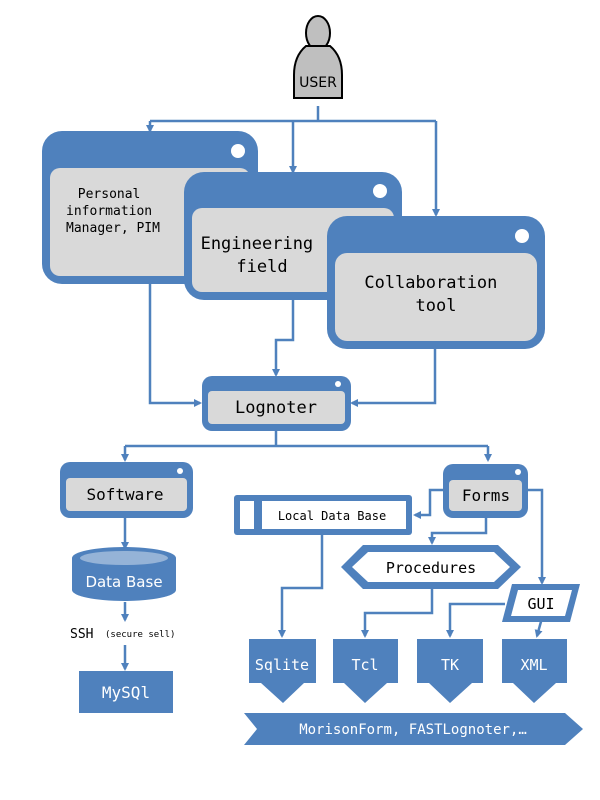  I want to click on engineering-label-line1: Engineering, so click(257, 244).